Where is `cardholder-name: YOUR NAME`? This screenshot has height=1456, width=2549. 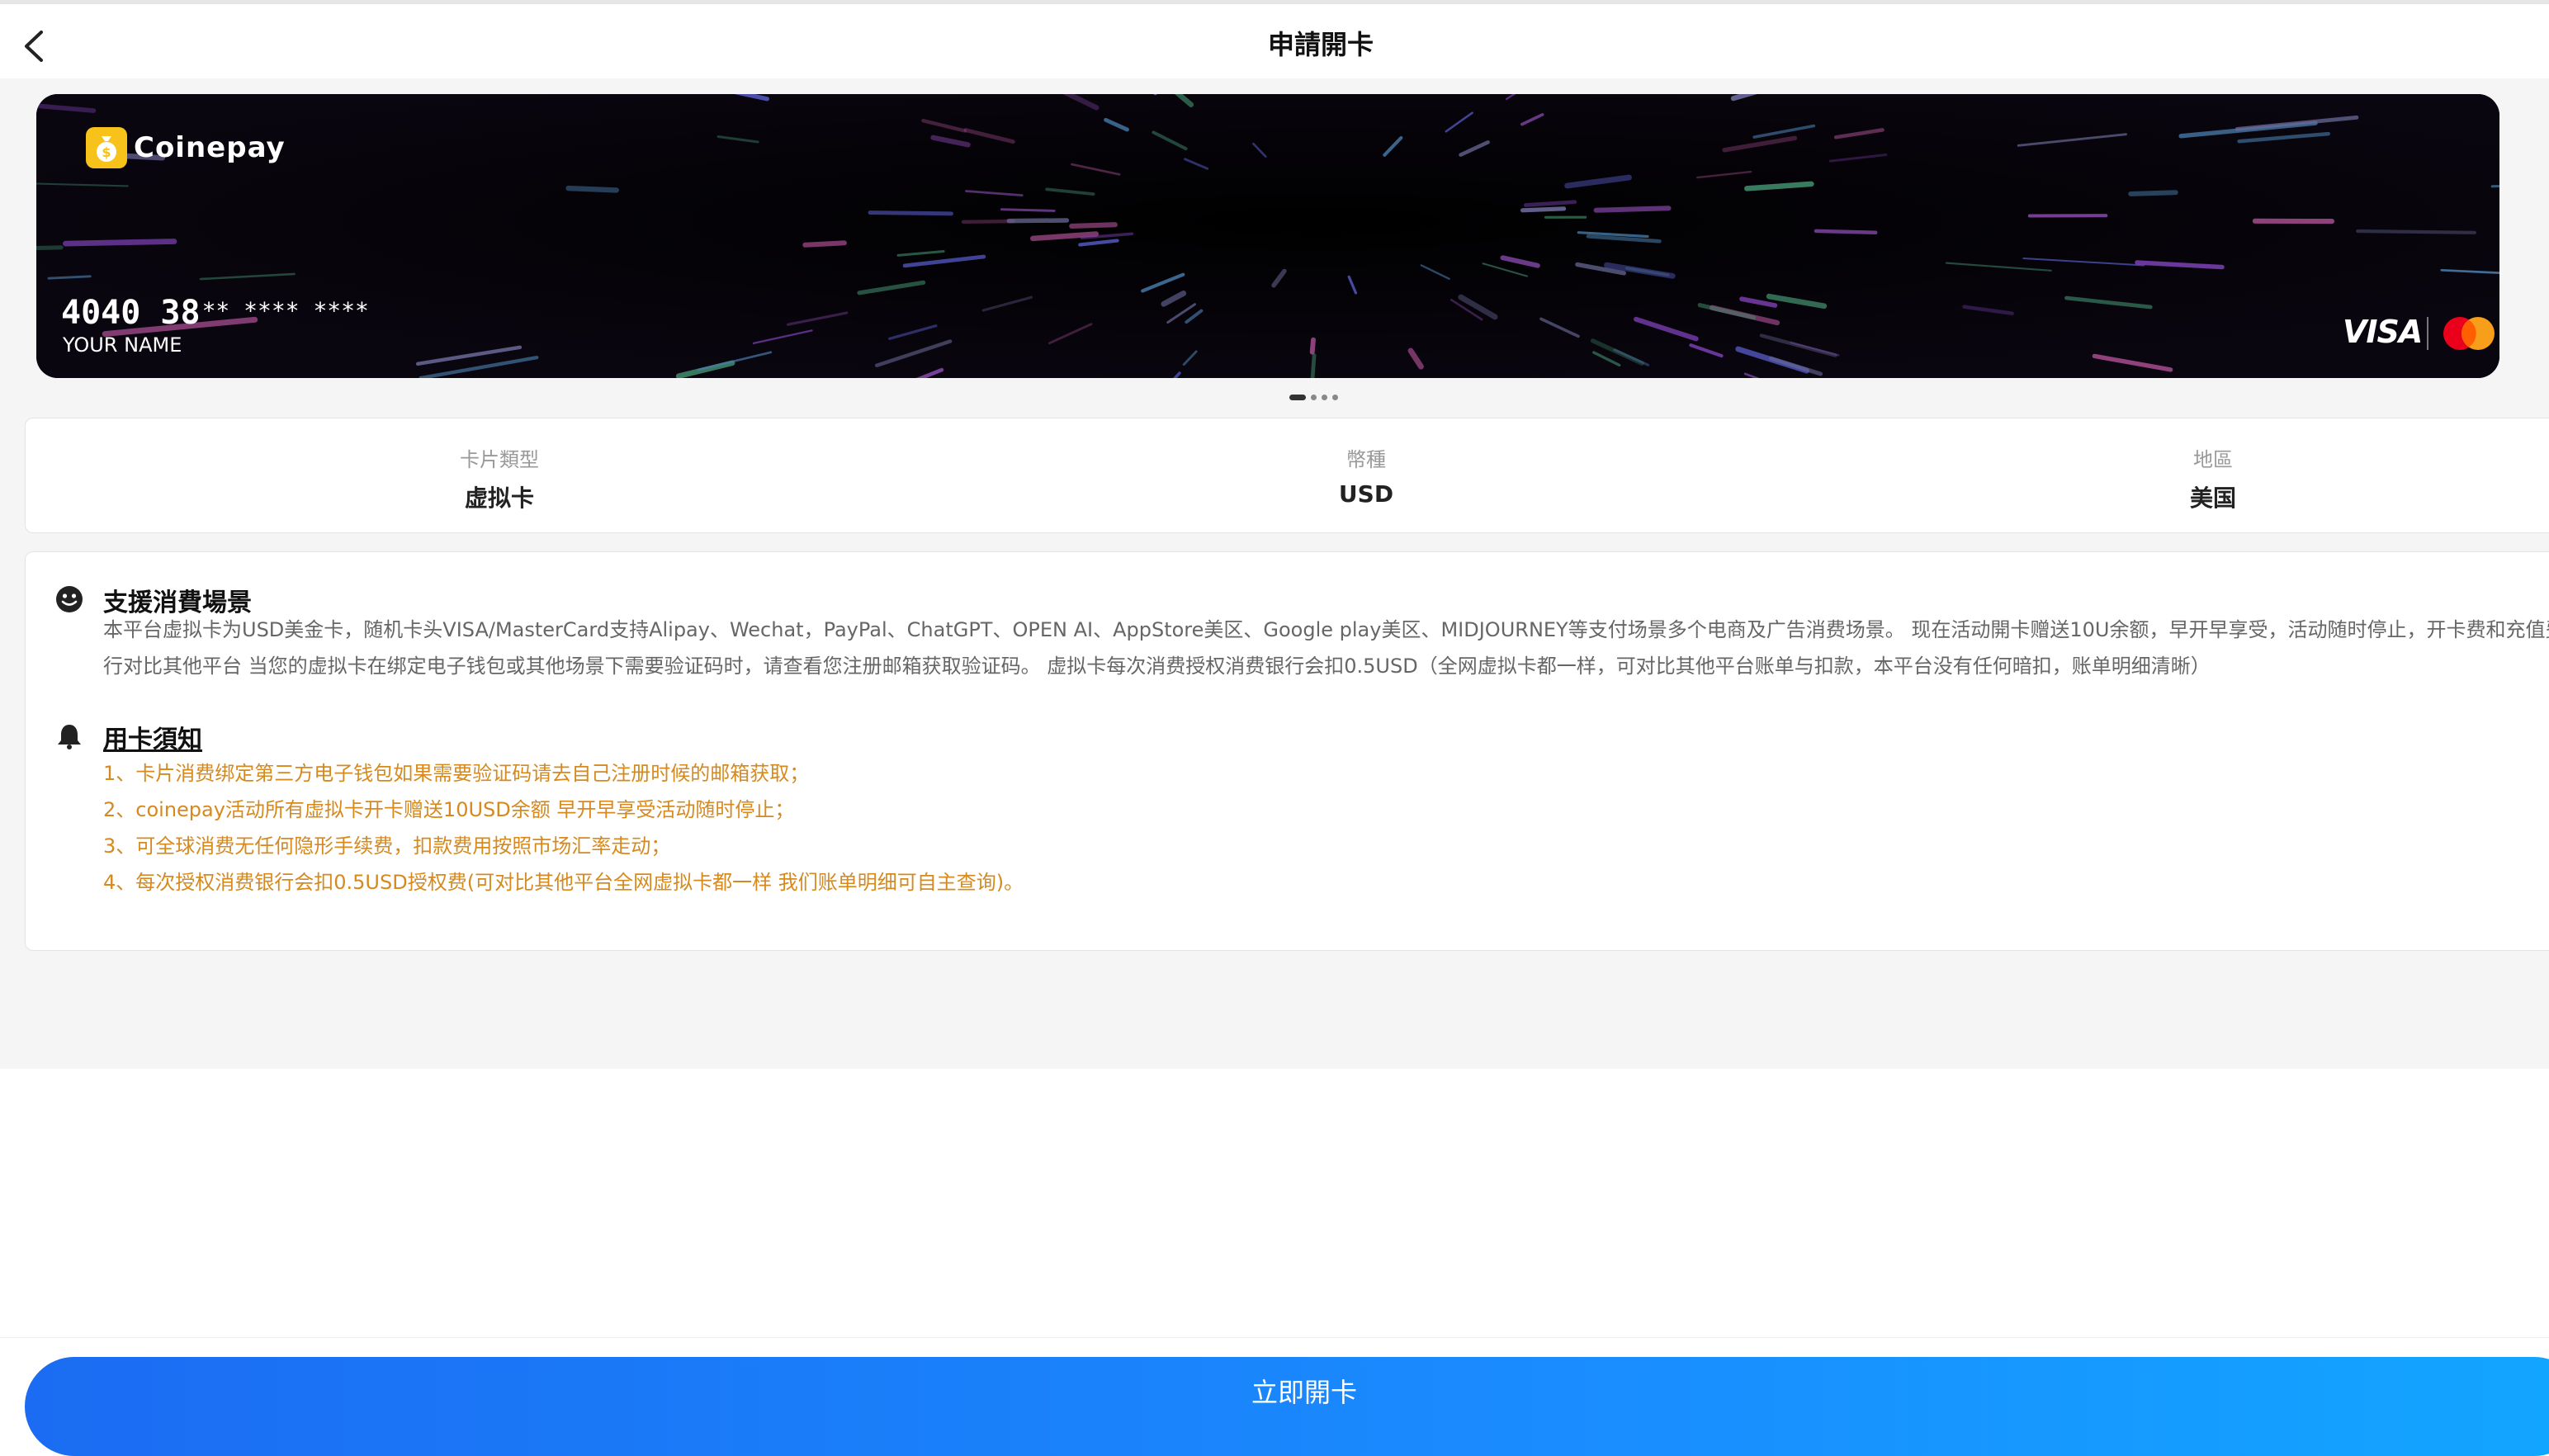 cardholder-name: YOUR NAME is located at coordinates (122, 345).